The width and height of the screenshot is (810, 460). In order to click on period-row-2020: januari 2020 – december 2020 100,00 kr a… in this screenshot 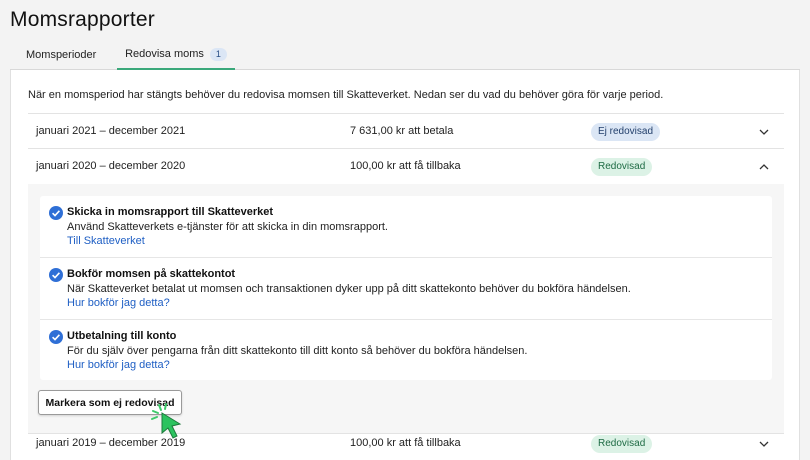, I will do `click(406, 167)`.